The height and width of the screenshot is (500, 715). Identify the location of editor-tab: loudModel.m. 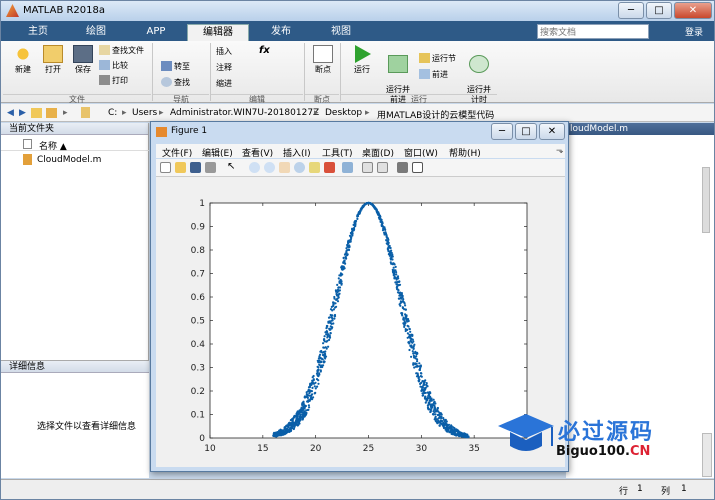
(640, 129).